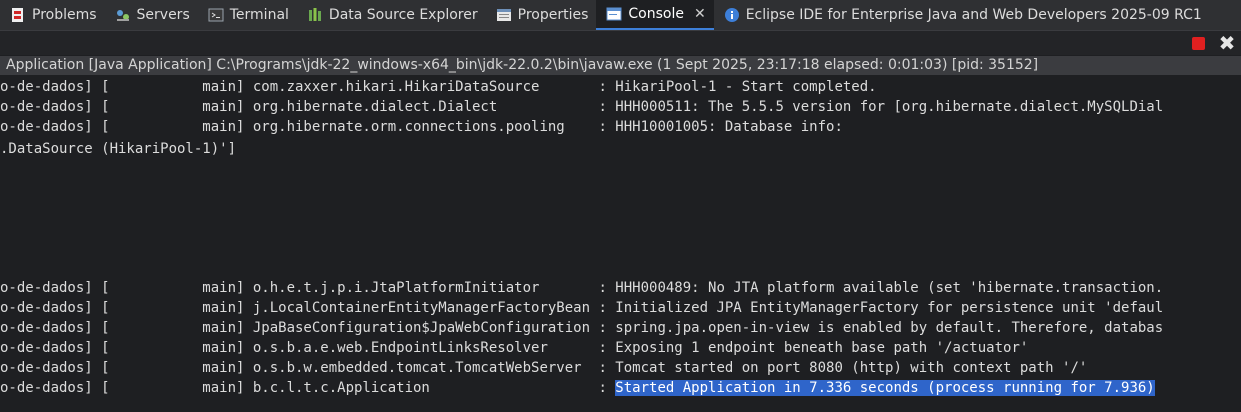 This screenshot has height=412, width=1241. I want to click on problems-icon, so click(18, 15).